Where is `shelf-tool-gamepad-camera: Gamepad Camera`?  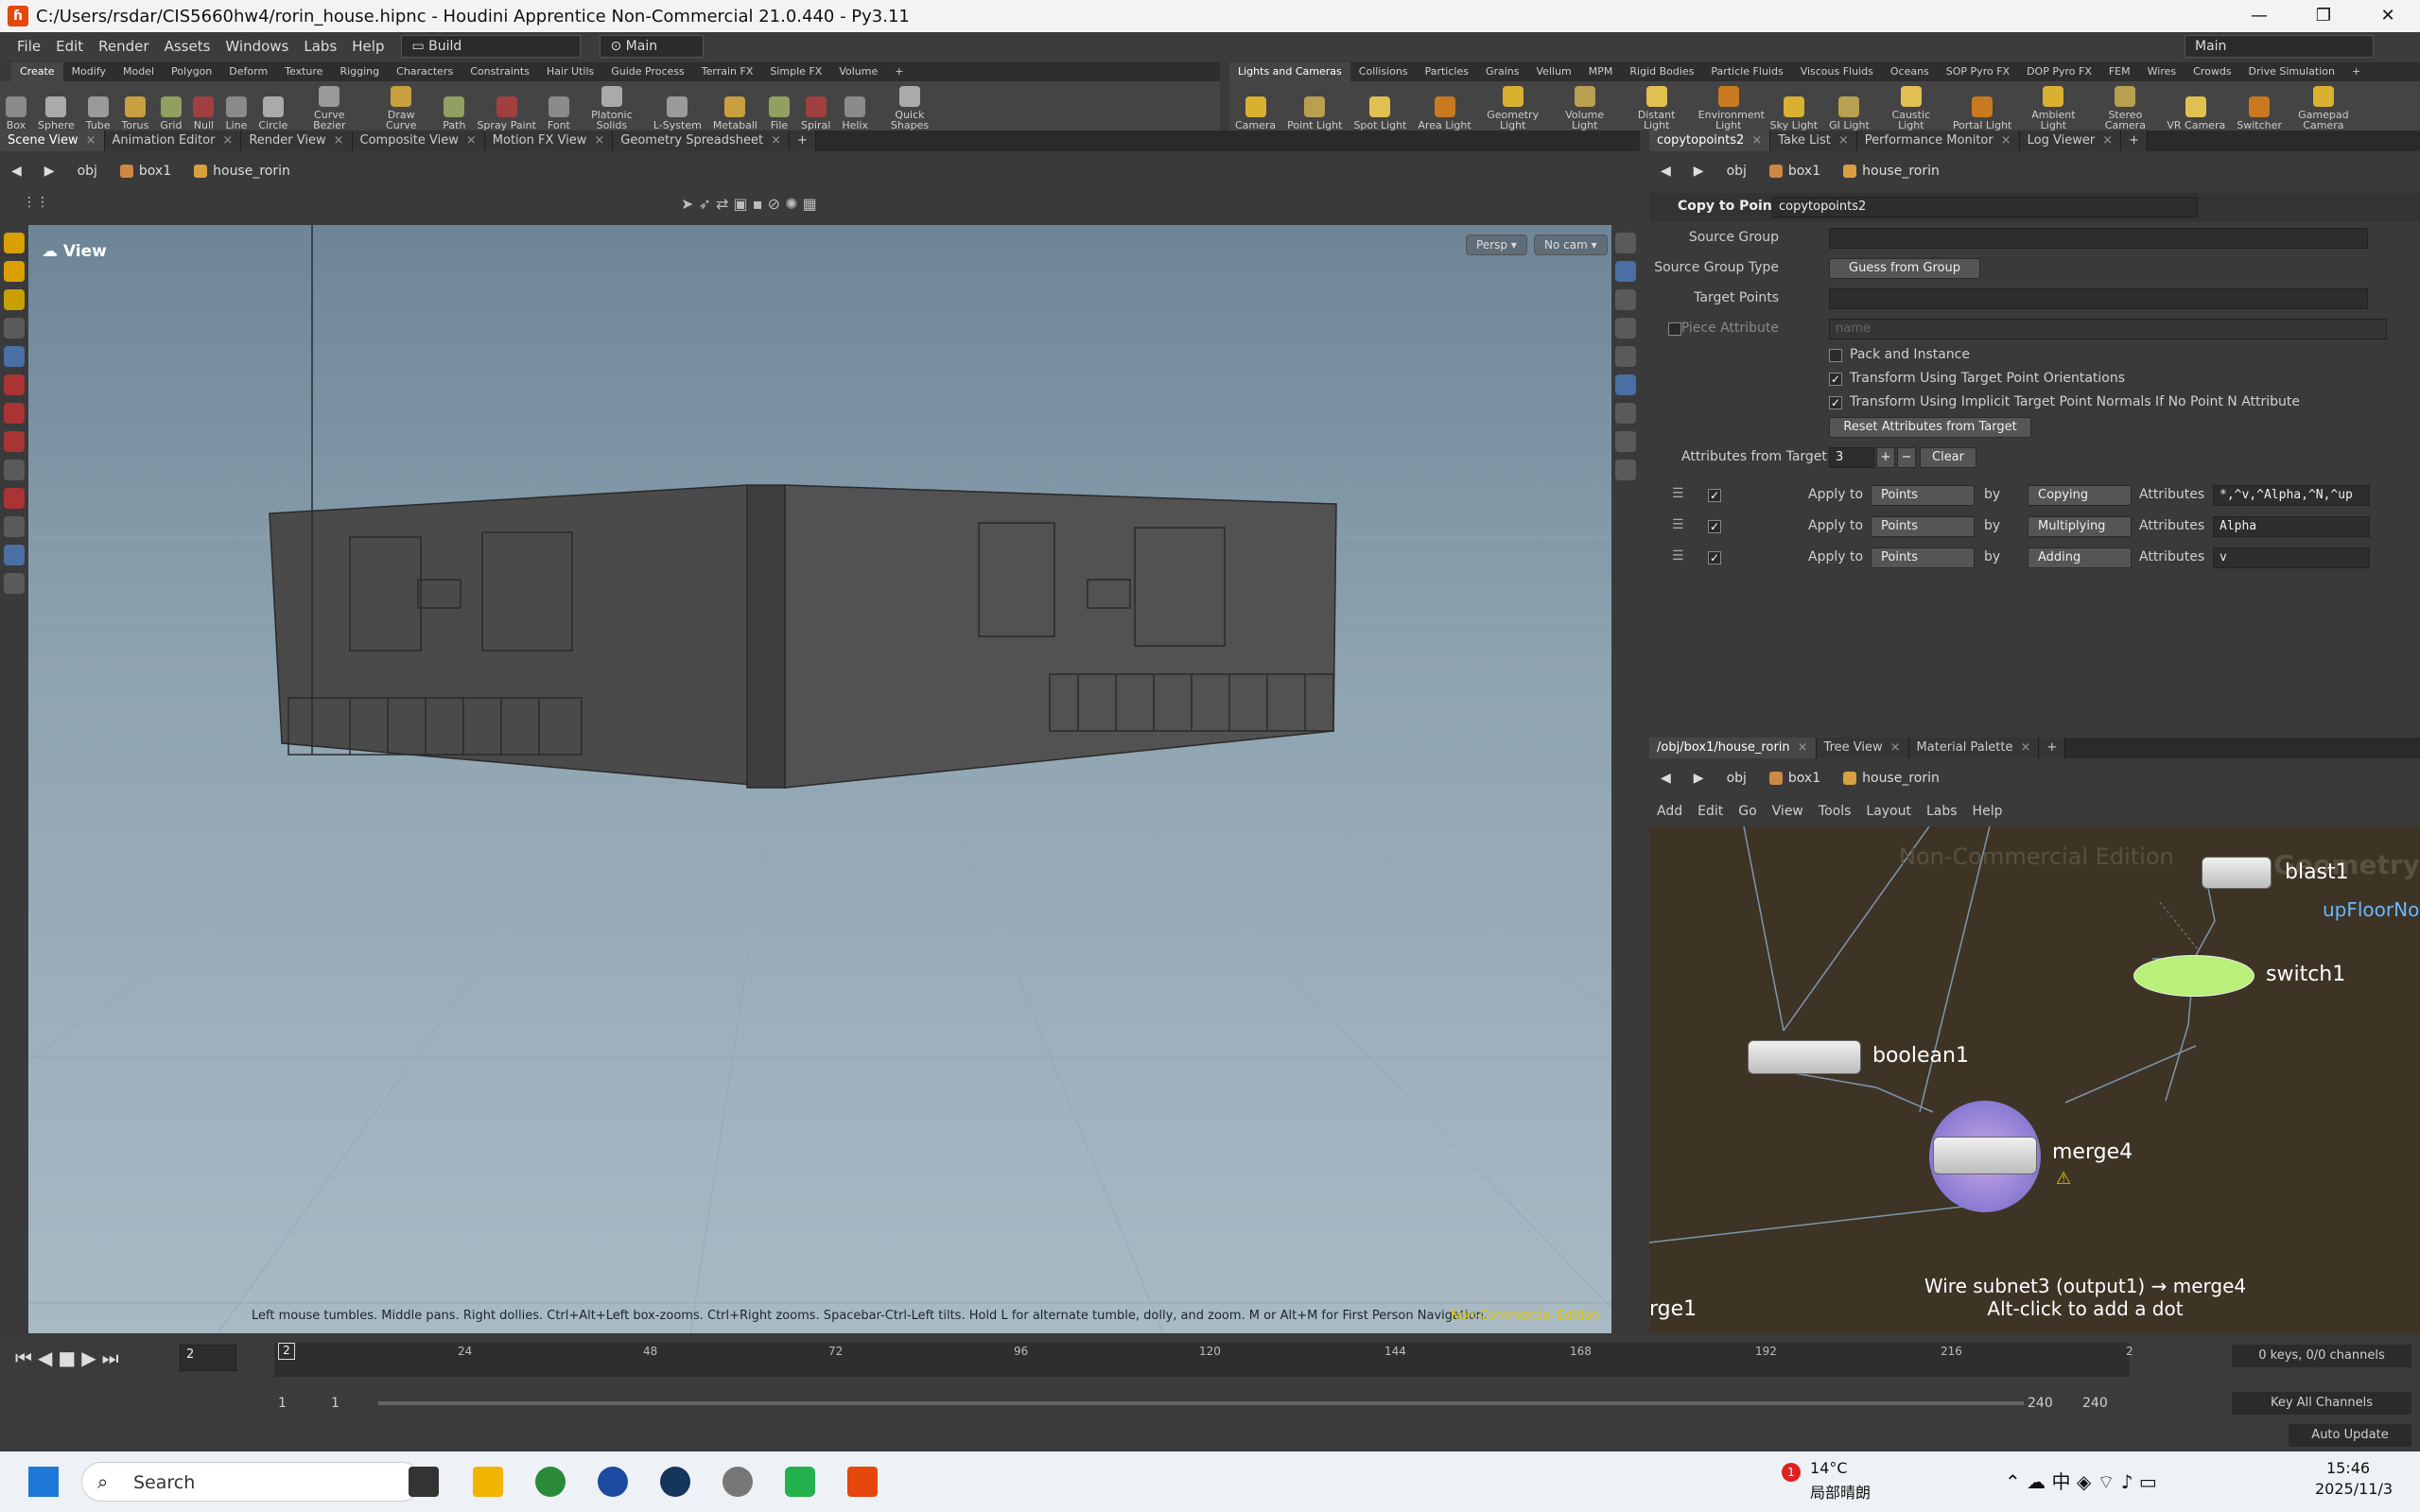 shelf-tool-gamepad-camera: Gamepad Camera is located at coordinates (2323, 108).